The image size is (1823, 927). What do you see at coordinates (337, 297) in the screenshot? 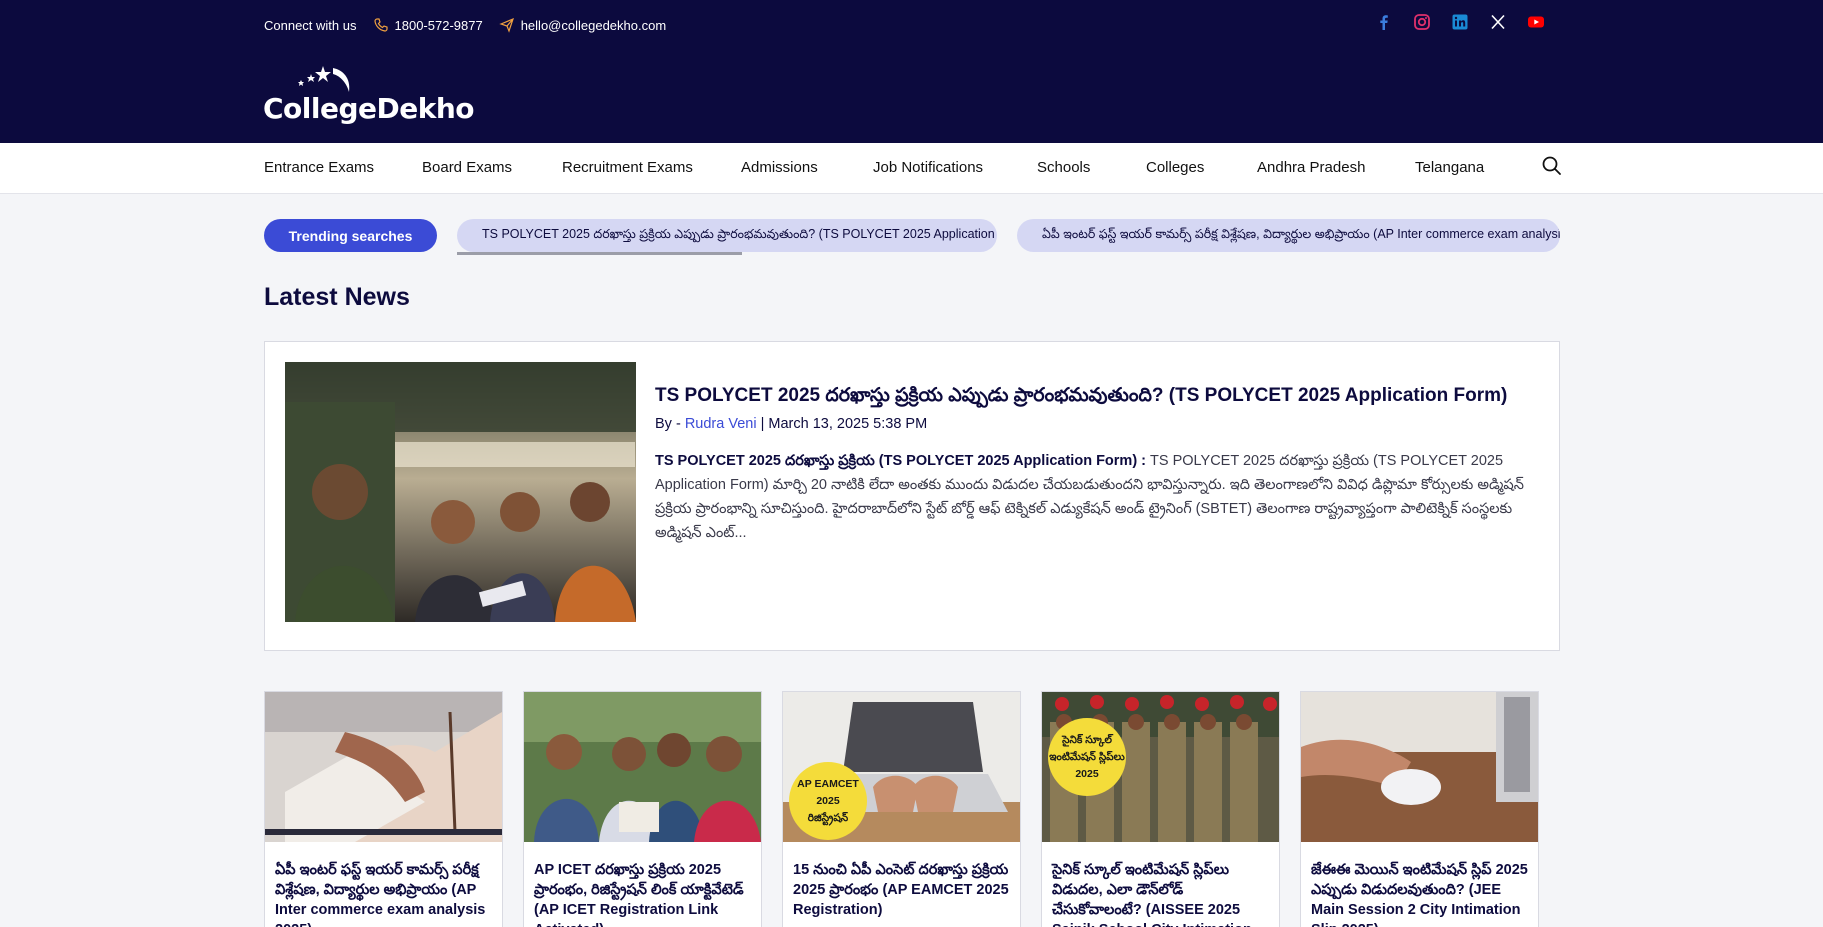
I see `section-title: Latest News` at bounding box center [337, 297].